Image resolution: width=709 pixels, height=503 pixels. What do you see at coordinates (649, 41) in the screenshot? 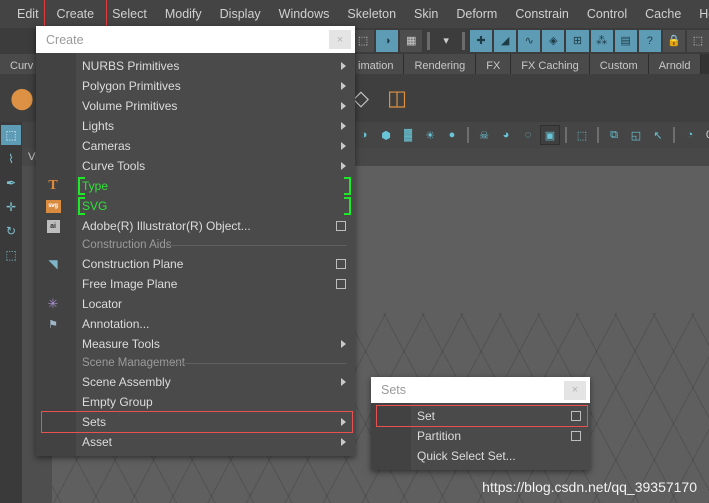
I see `help-icon: ?` at bounding box center [649, 41].